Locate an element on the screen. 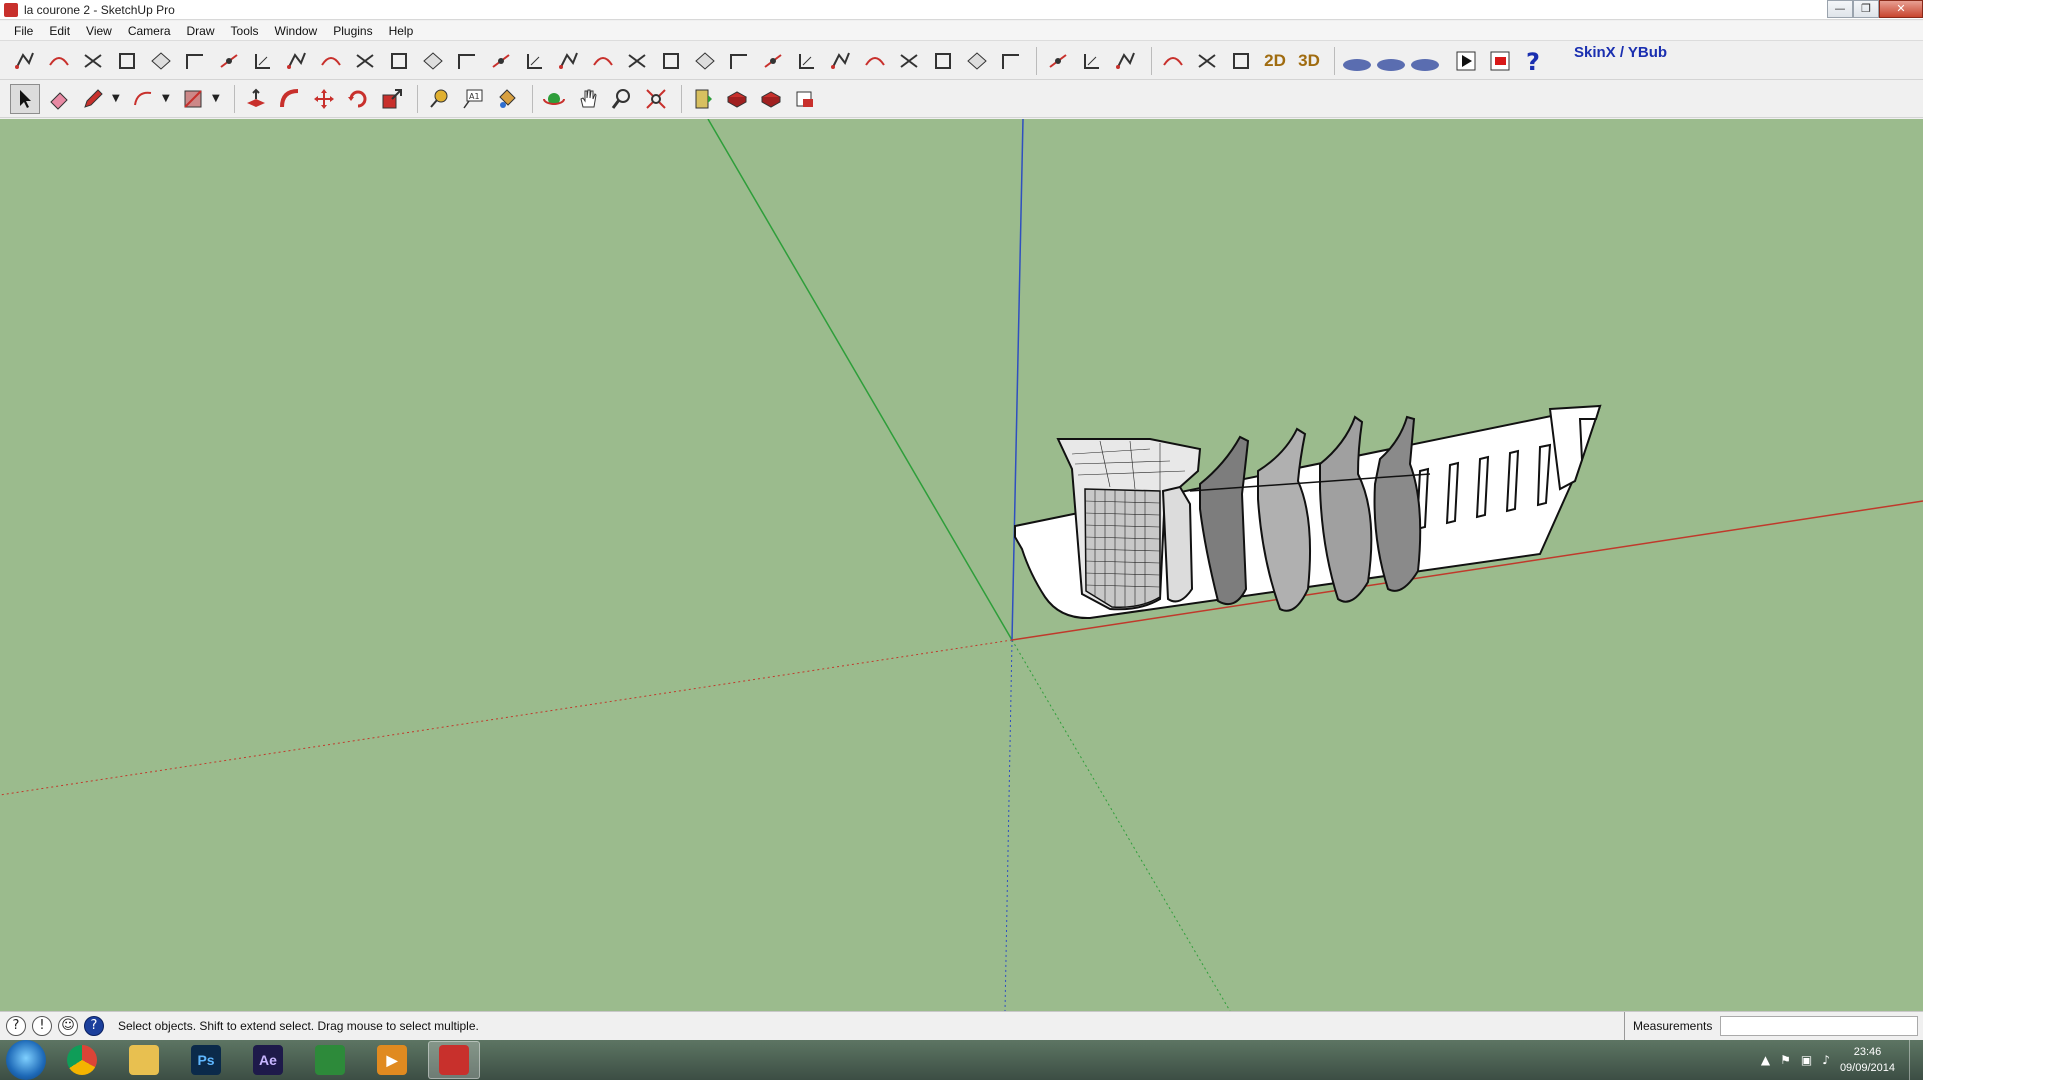  show-desktop-button is located at coordinates (1916, 1060).